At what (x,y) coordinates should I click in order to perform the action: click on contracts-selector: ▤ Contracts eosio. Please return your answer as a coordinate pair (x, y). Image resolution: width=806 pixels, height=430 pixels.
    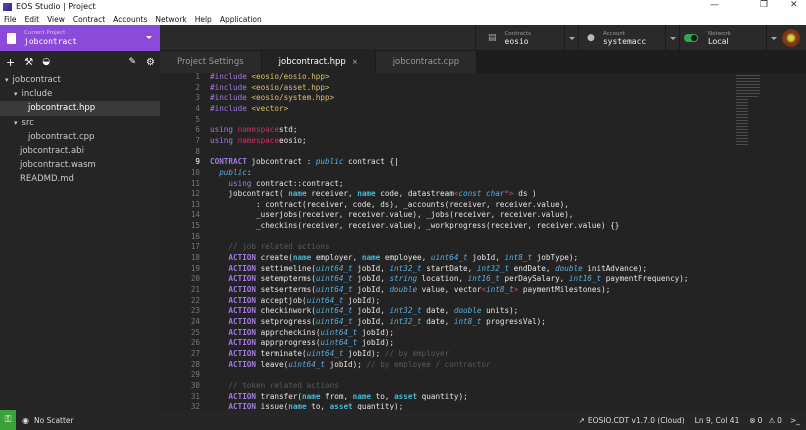
    Looking at the image, I should click on (526, 38).